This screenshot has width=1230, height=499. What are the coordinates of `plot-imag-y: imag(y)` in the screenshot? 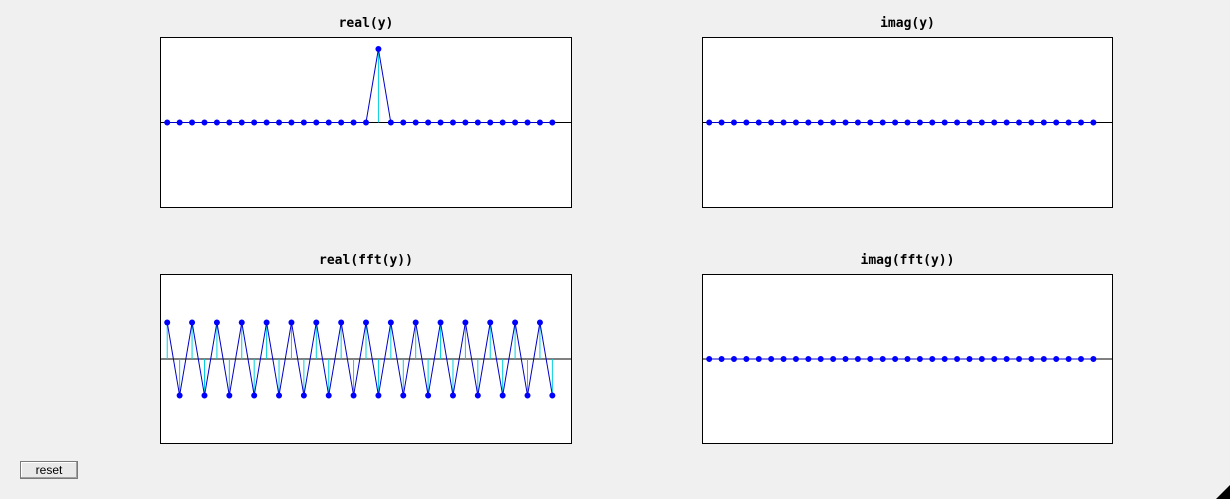 It's located at (907, 111).